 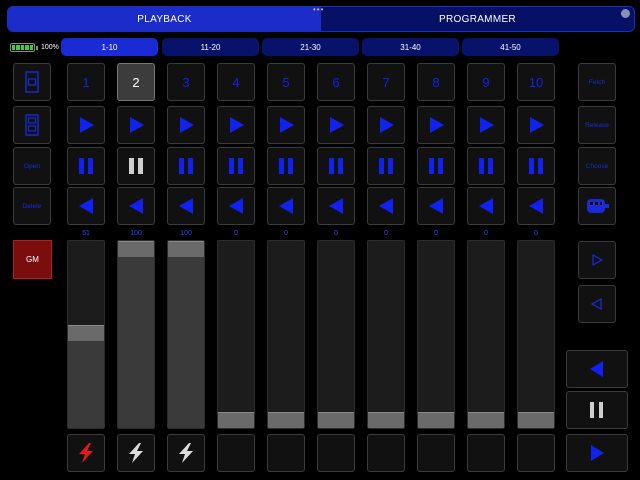 I want to click on master-back-button, so click(x=597, y=369).